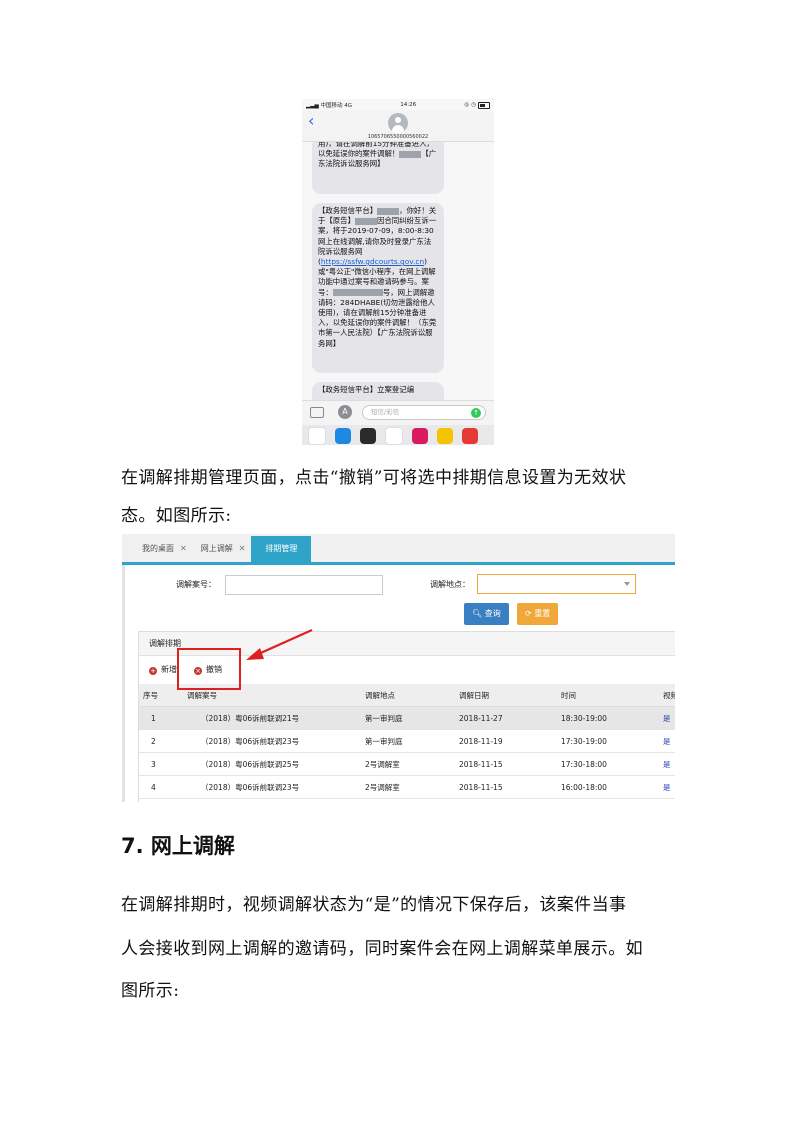  Describe the element at coordinates (150, 991) in the screenshot. I see `paragraph-line: 图所示:` at that location.